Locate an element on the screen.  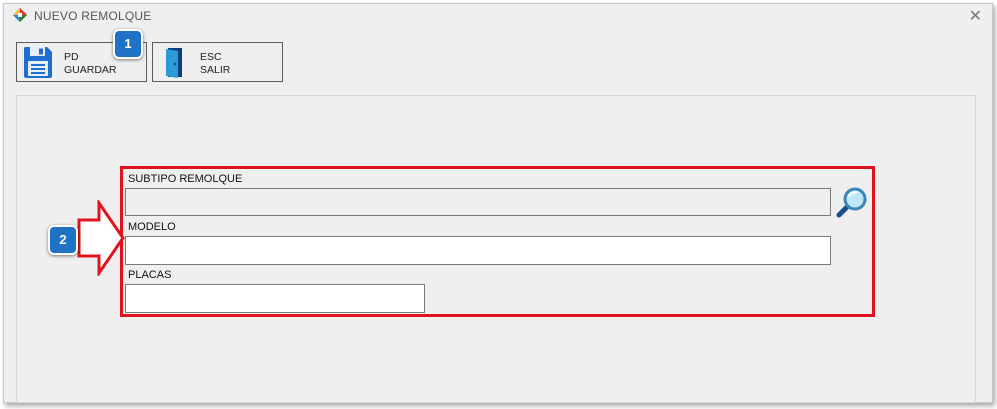
exit-label: SALIR is located at coordinates (215, 70).